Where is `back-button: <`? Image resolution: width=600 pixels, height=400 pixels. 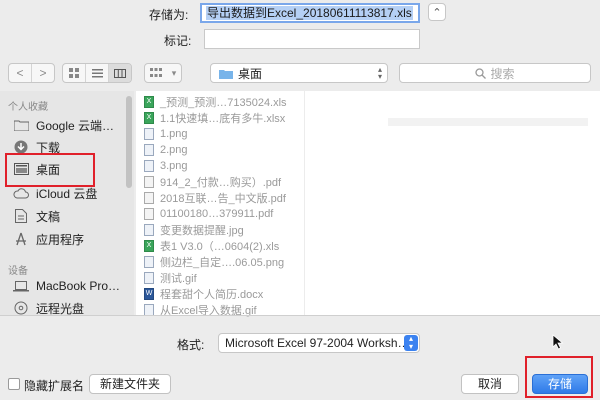
back-button: < is located at coordinates (20, 73).